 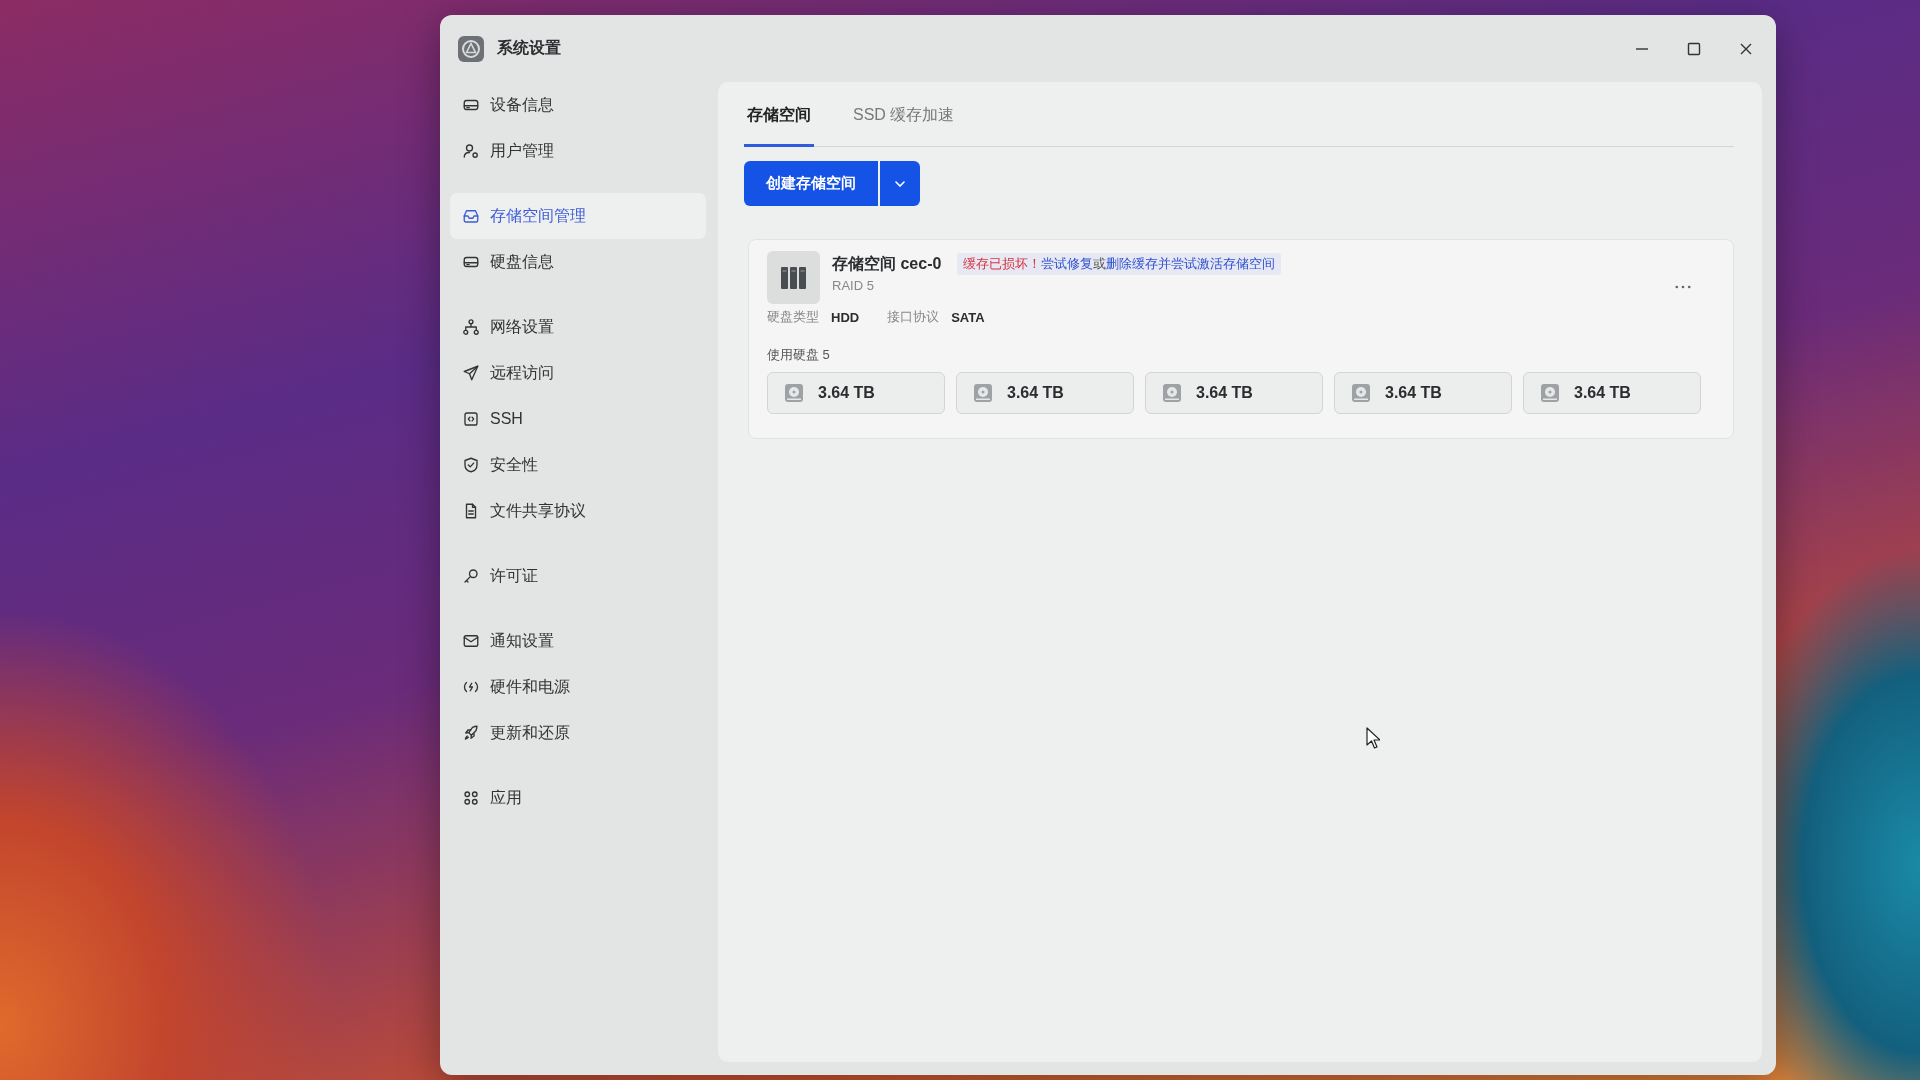 I want to click on detail-label: 接口协议, so click(x=913, y=317).